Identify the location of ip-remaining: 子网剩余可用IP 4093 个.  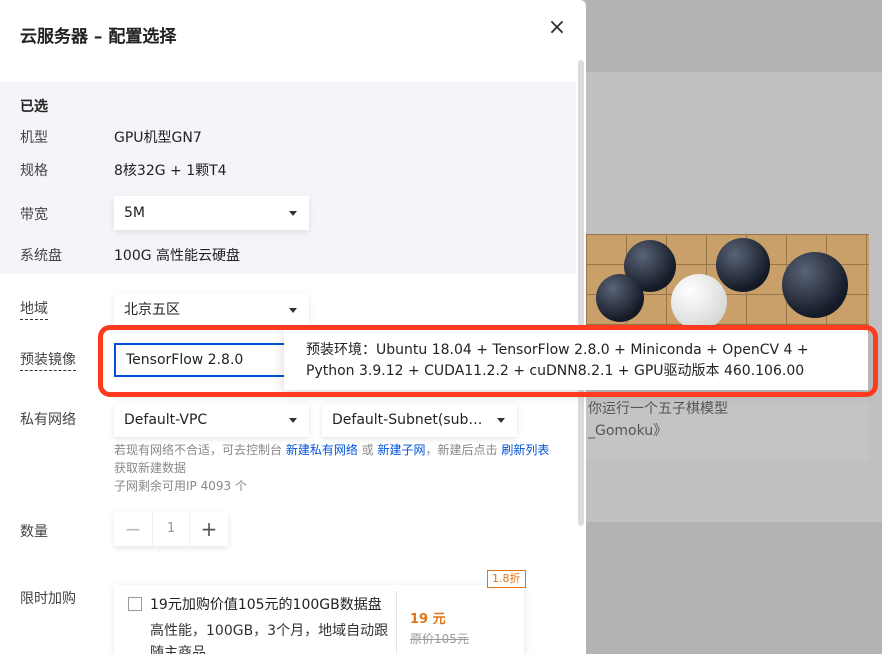
(180, 486).